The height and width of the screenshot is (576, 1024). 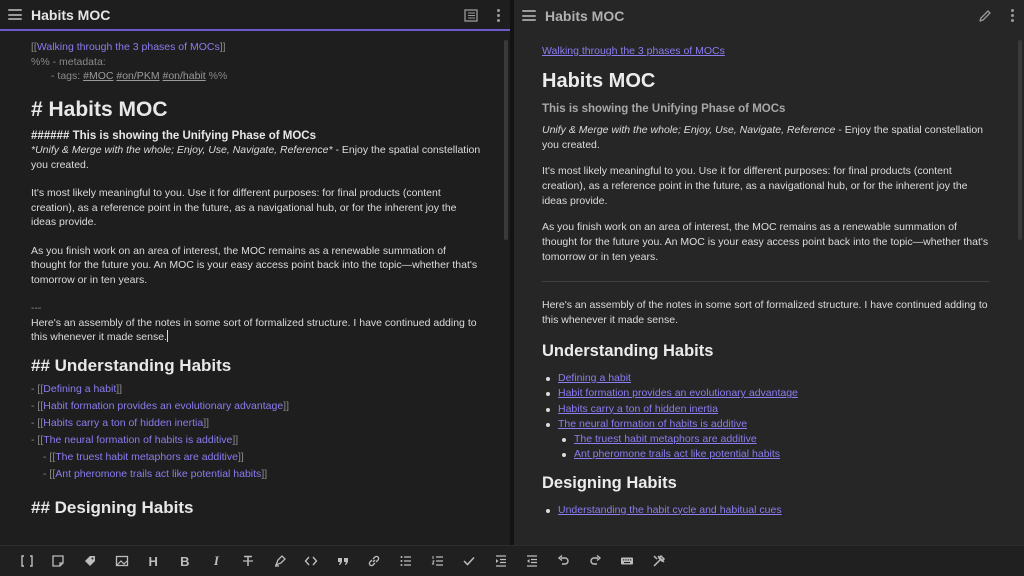 What do you see at coordinates (375, 561) in the screenshot?
I see `link-icon` at bounding box center [375, 561].